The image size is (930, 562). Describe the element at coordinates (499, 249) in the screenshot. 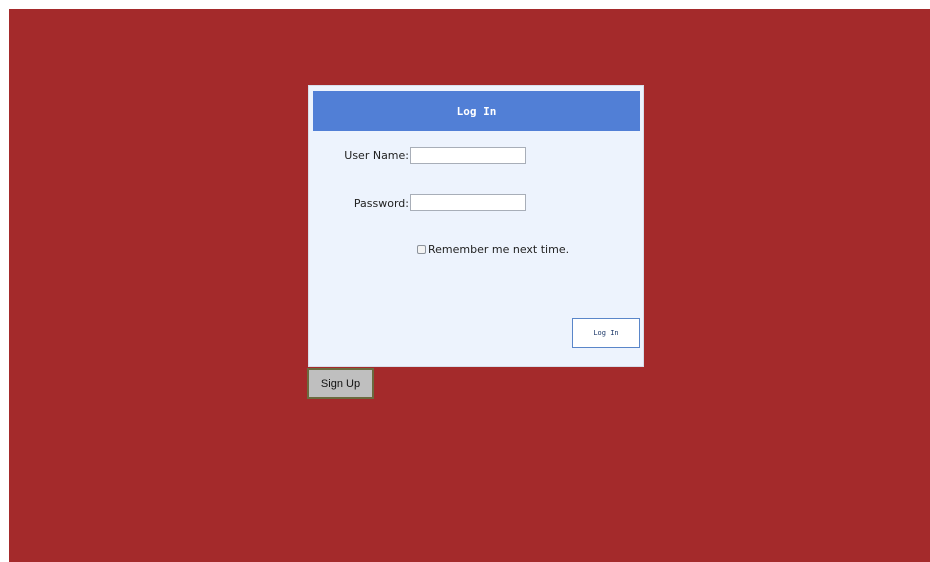

I see `remember-me-label: Remember me next time.` at that location.